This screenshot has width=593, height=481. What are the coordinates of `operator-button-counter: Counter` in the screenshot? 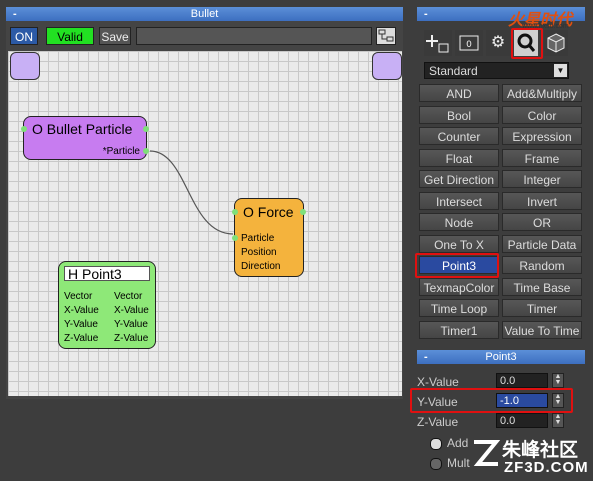 It's located at (459, 136).